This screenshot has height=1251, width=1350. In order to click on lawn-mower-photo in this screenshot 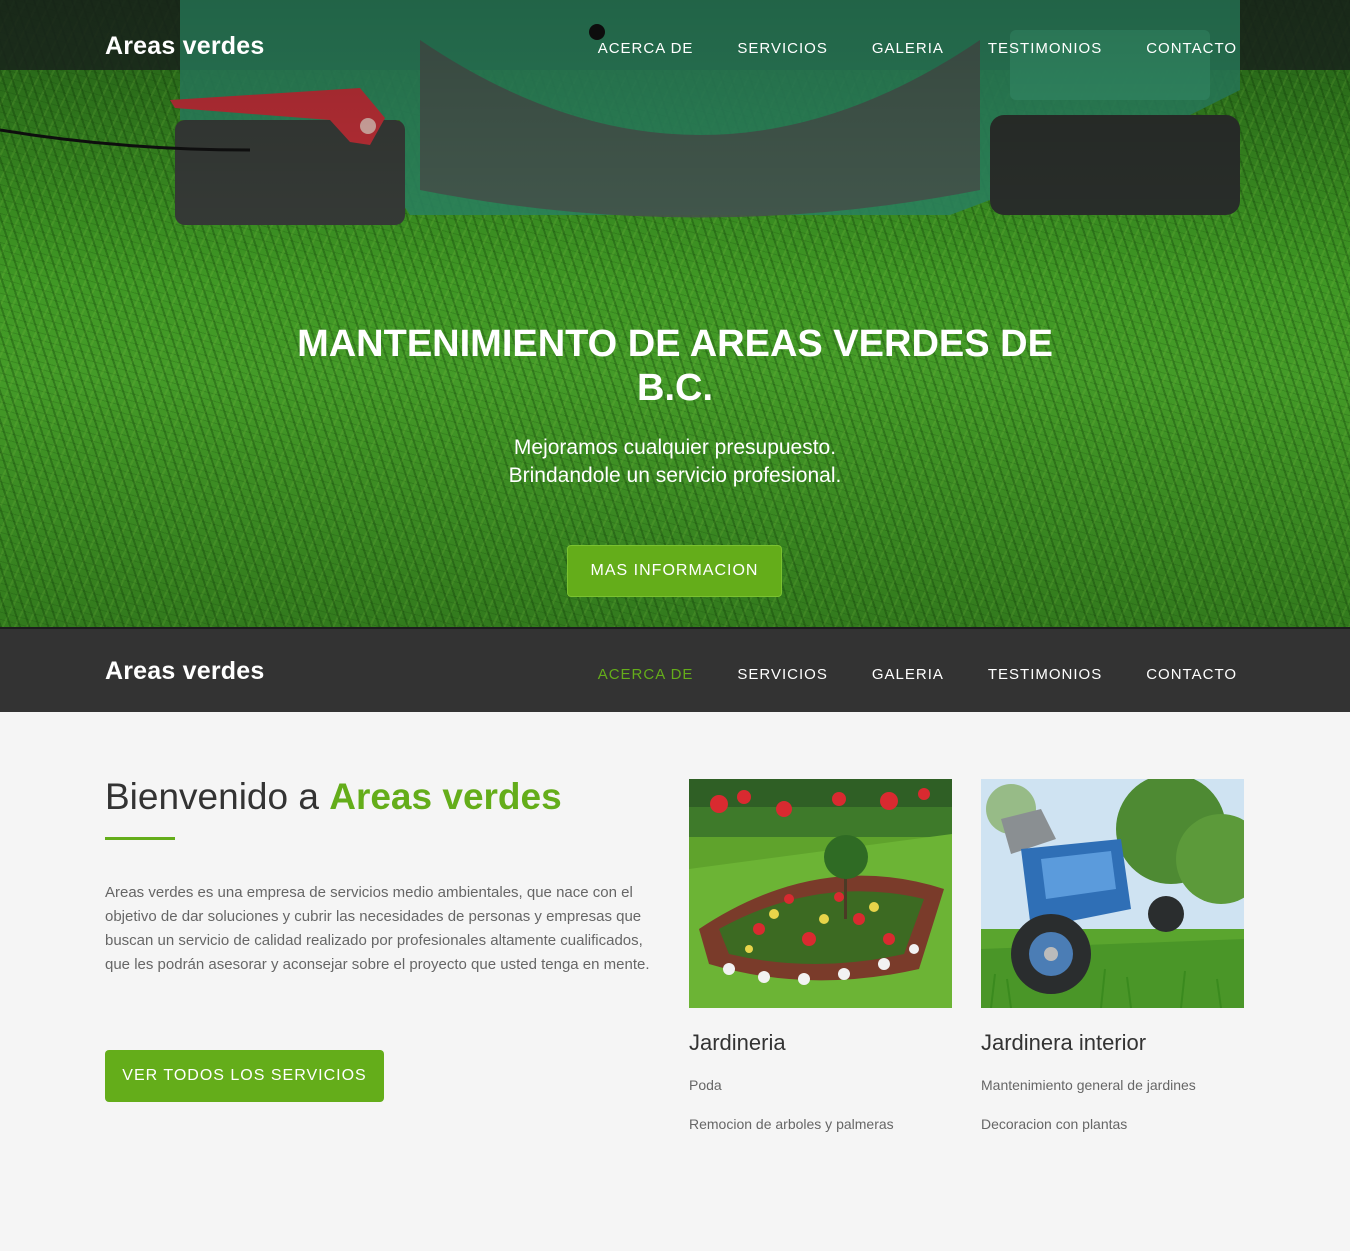, I will do `click(1112, 893)`.